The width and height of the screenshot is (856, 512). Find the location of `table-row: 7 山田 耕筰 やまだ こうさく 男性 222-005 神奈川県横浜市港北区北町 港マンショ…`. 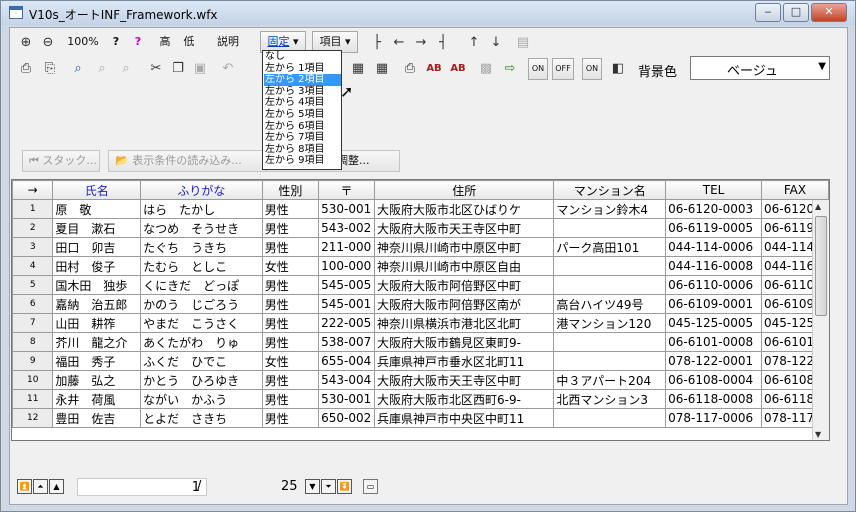

table-row: 7 山田 耕筰 やまだ こうさく 男性 222-005 神奈川県横浜市港北区北町 港マンショ… is located at coordinates (420, 323).